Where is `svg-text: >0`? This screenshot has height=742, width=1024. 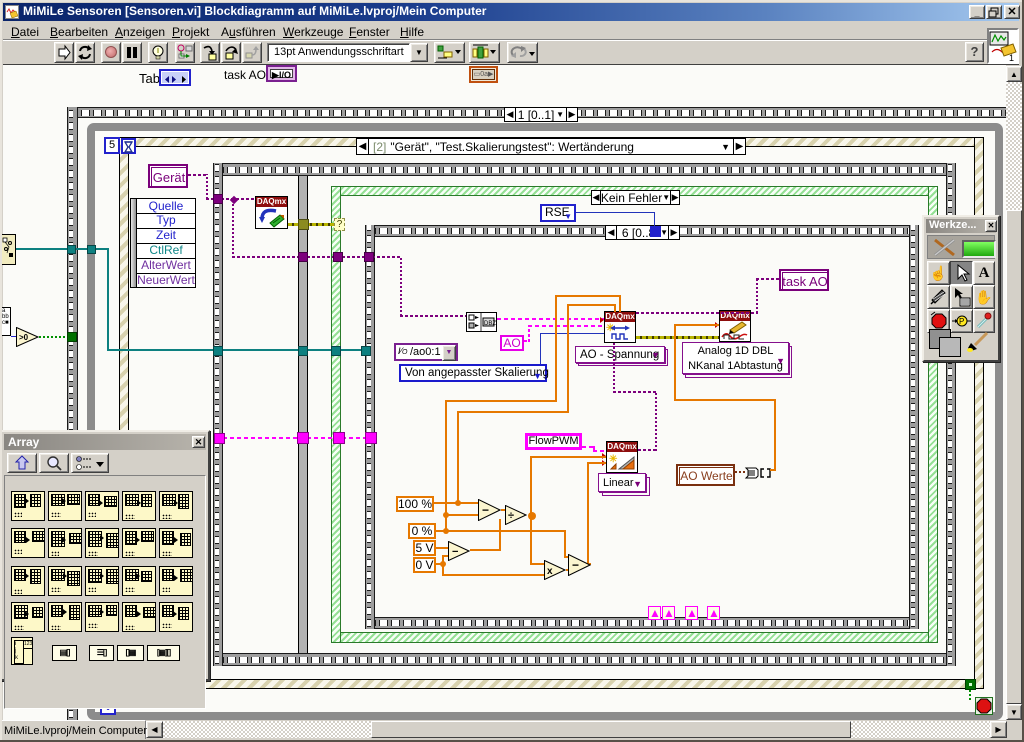 svg-text: >0 is located at coordinates (24, 337).